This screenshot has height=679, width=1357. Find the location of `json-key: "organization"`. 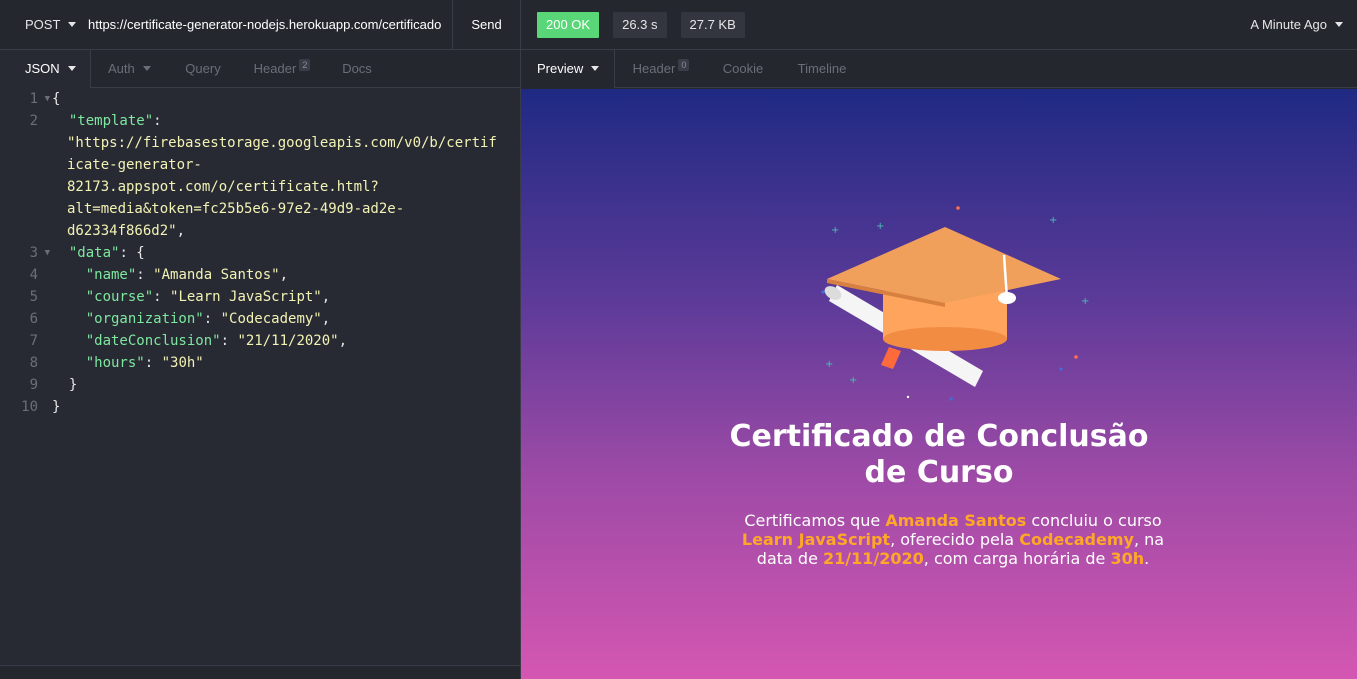

json-key: "organization" is located at coordinates (144, 319).